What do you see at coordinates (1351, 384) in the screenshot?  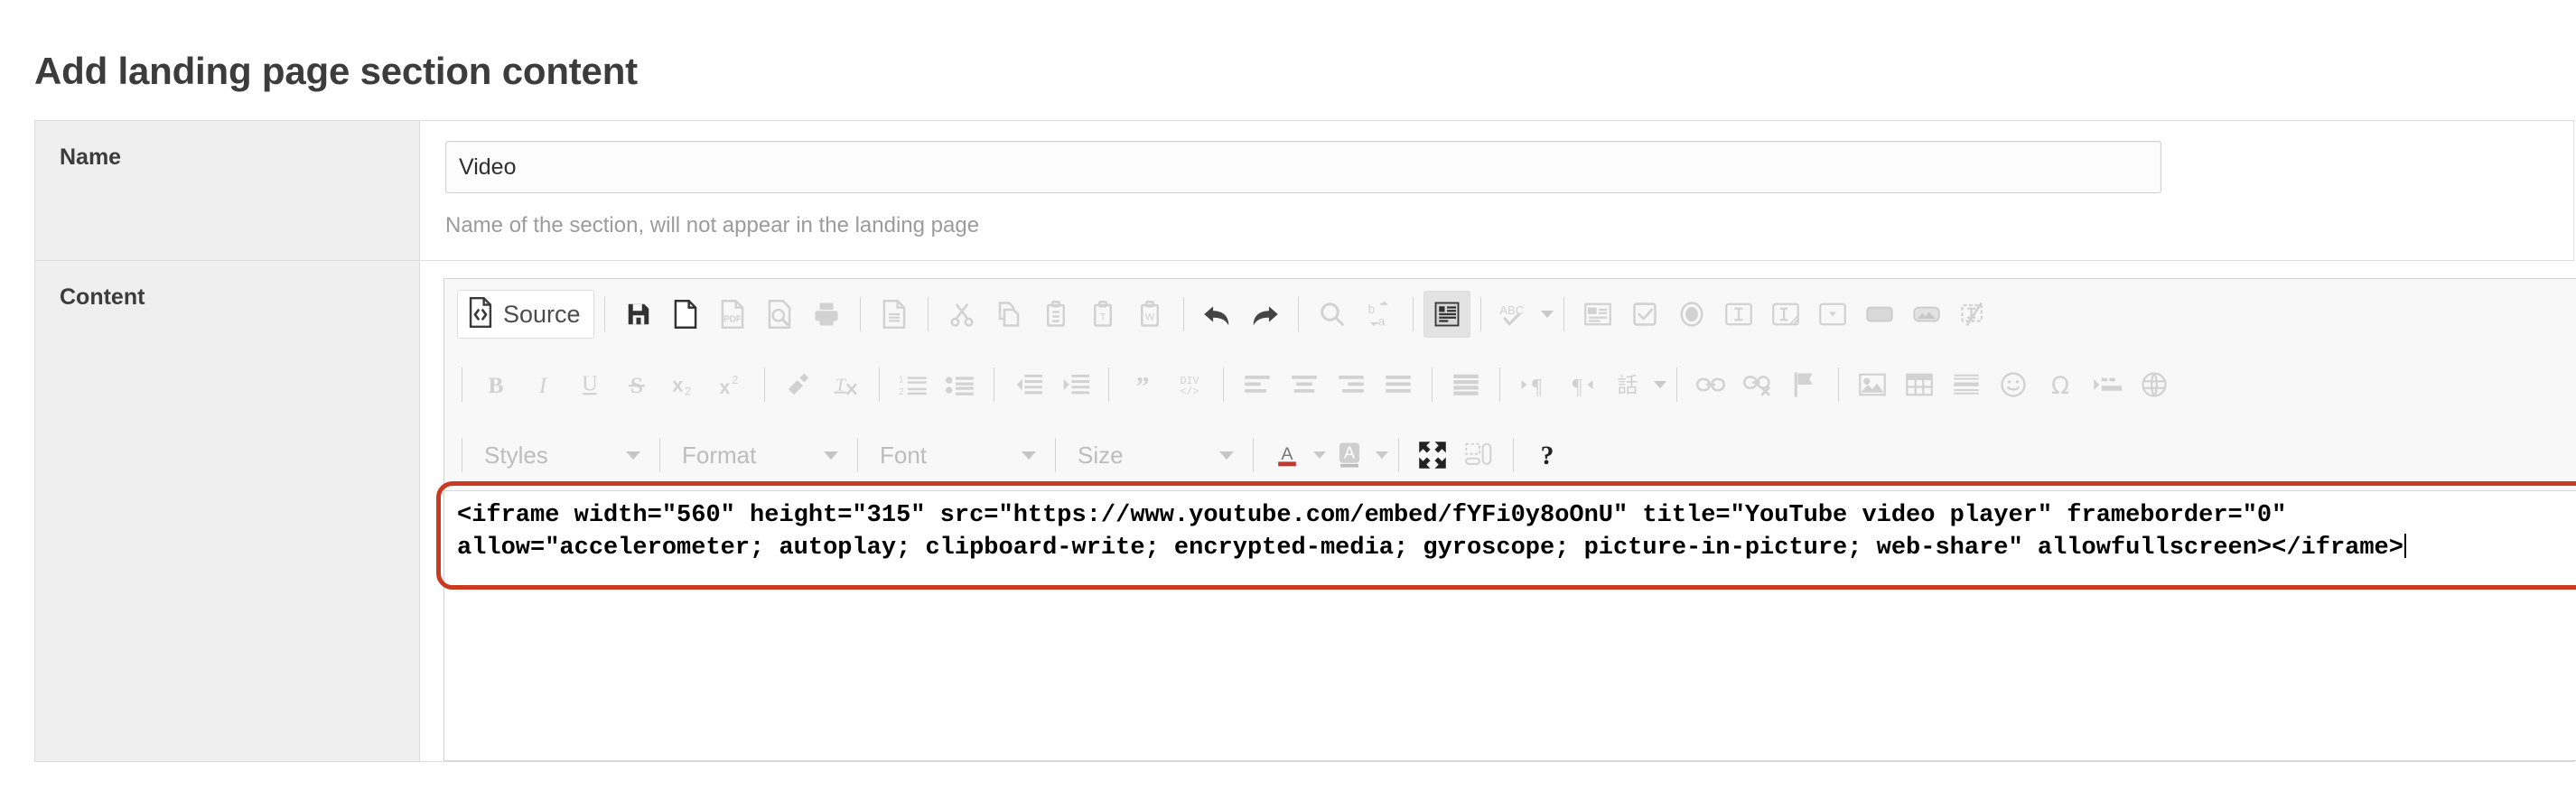 I see `align-right-icon` at bounding box center [1351, 384].